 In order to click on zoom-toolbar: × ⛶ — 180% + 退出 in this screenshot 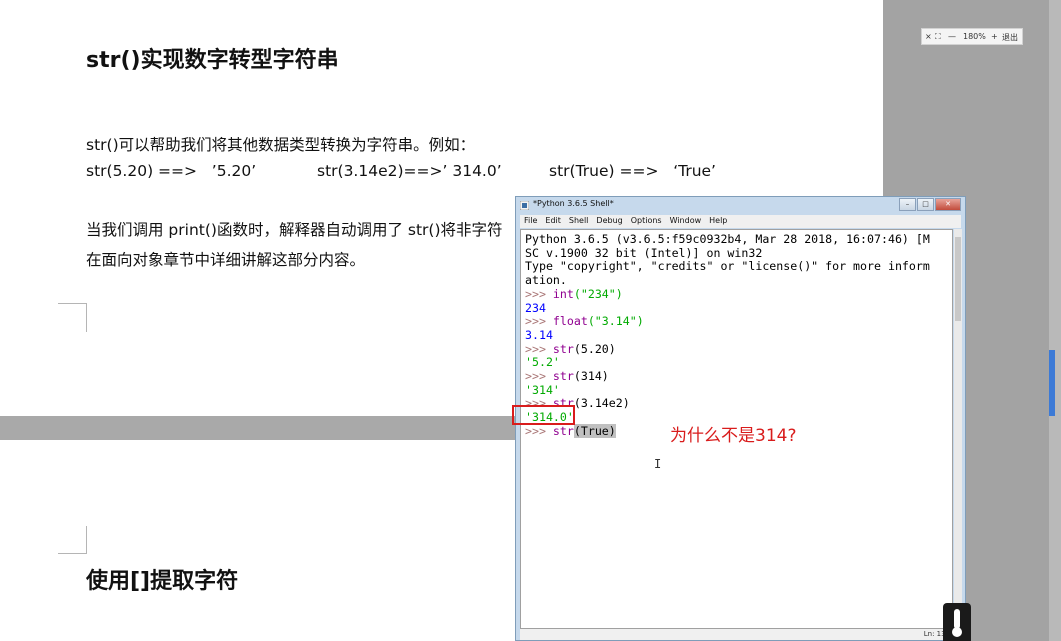, I will do `click(972, 36)`.